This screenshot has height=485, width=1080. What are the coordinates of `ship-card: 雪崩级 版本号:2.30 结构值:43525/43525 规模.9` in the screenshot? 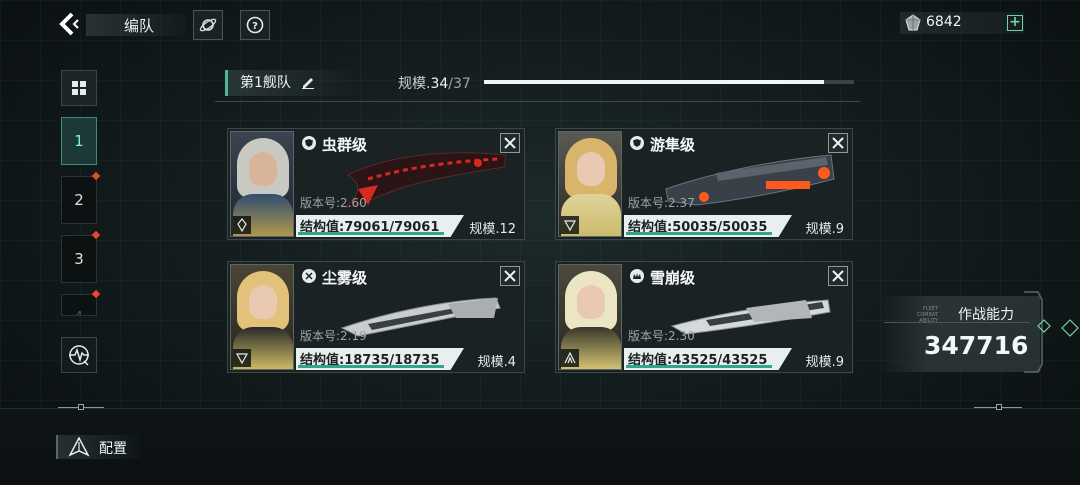 It's located at (704, 317).